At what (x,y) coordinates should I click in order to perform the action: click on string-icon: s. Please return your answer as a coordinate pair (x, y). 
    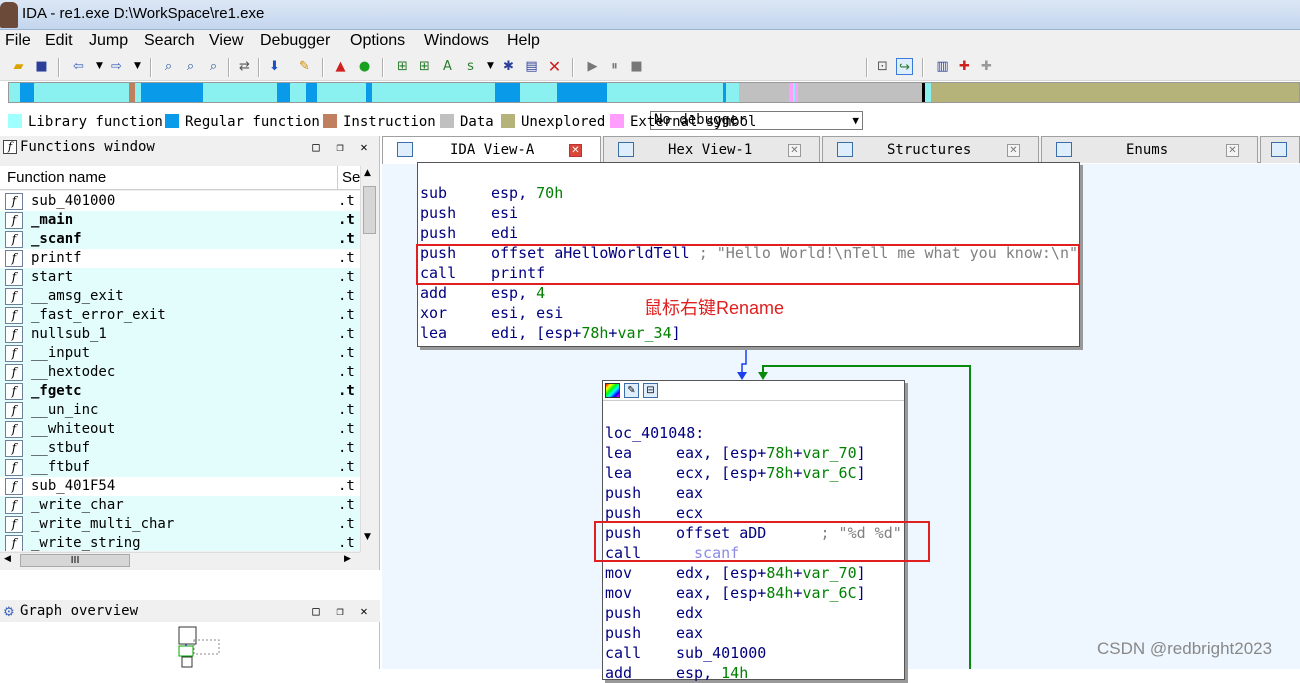
    Looking at the image, I should click on (470, 66).